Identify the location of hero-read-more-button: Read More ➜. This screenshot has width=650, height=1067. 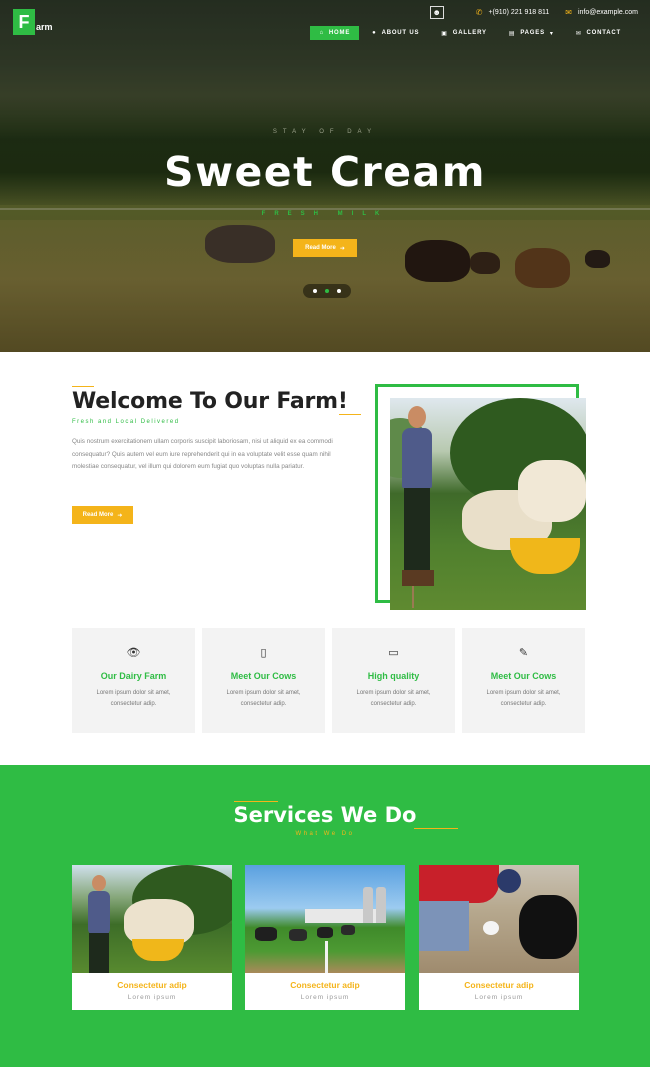
(325, 248).